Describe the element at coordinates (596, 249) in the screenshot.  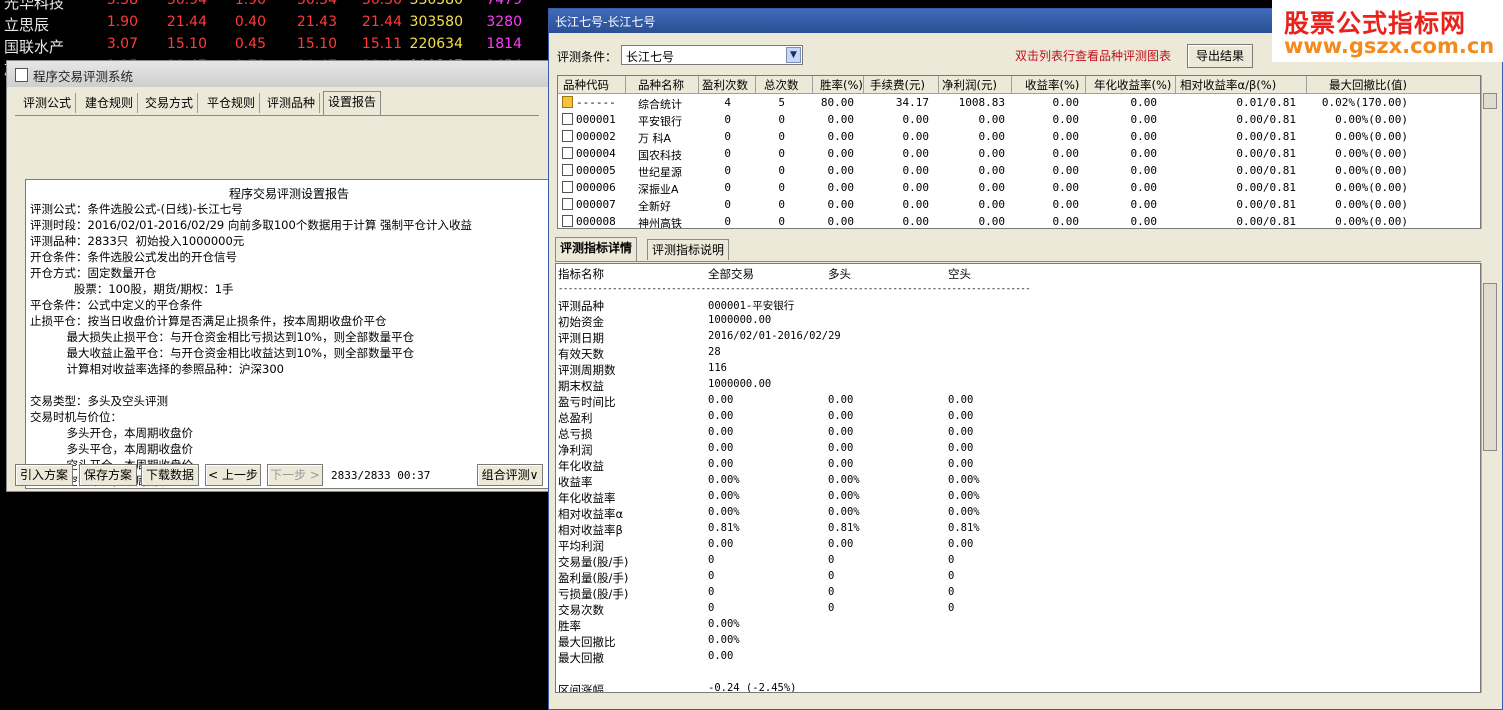
I see `tab-indicator-details: 评测指标详情` at that location.